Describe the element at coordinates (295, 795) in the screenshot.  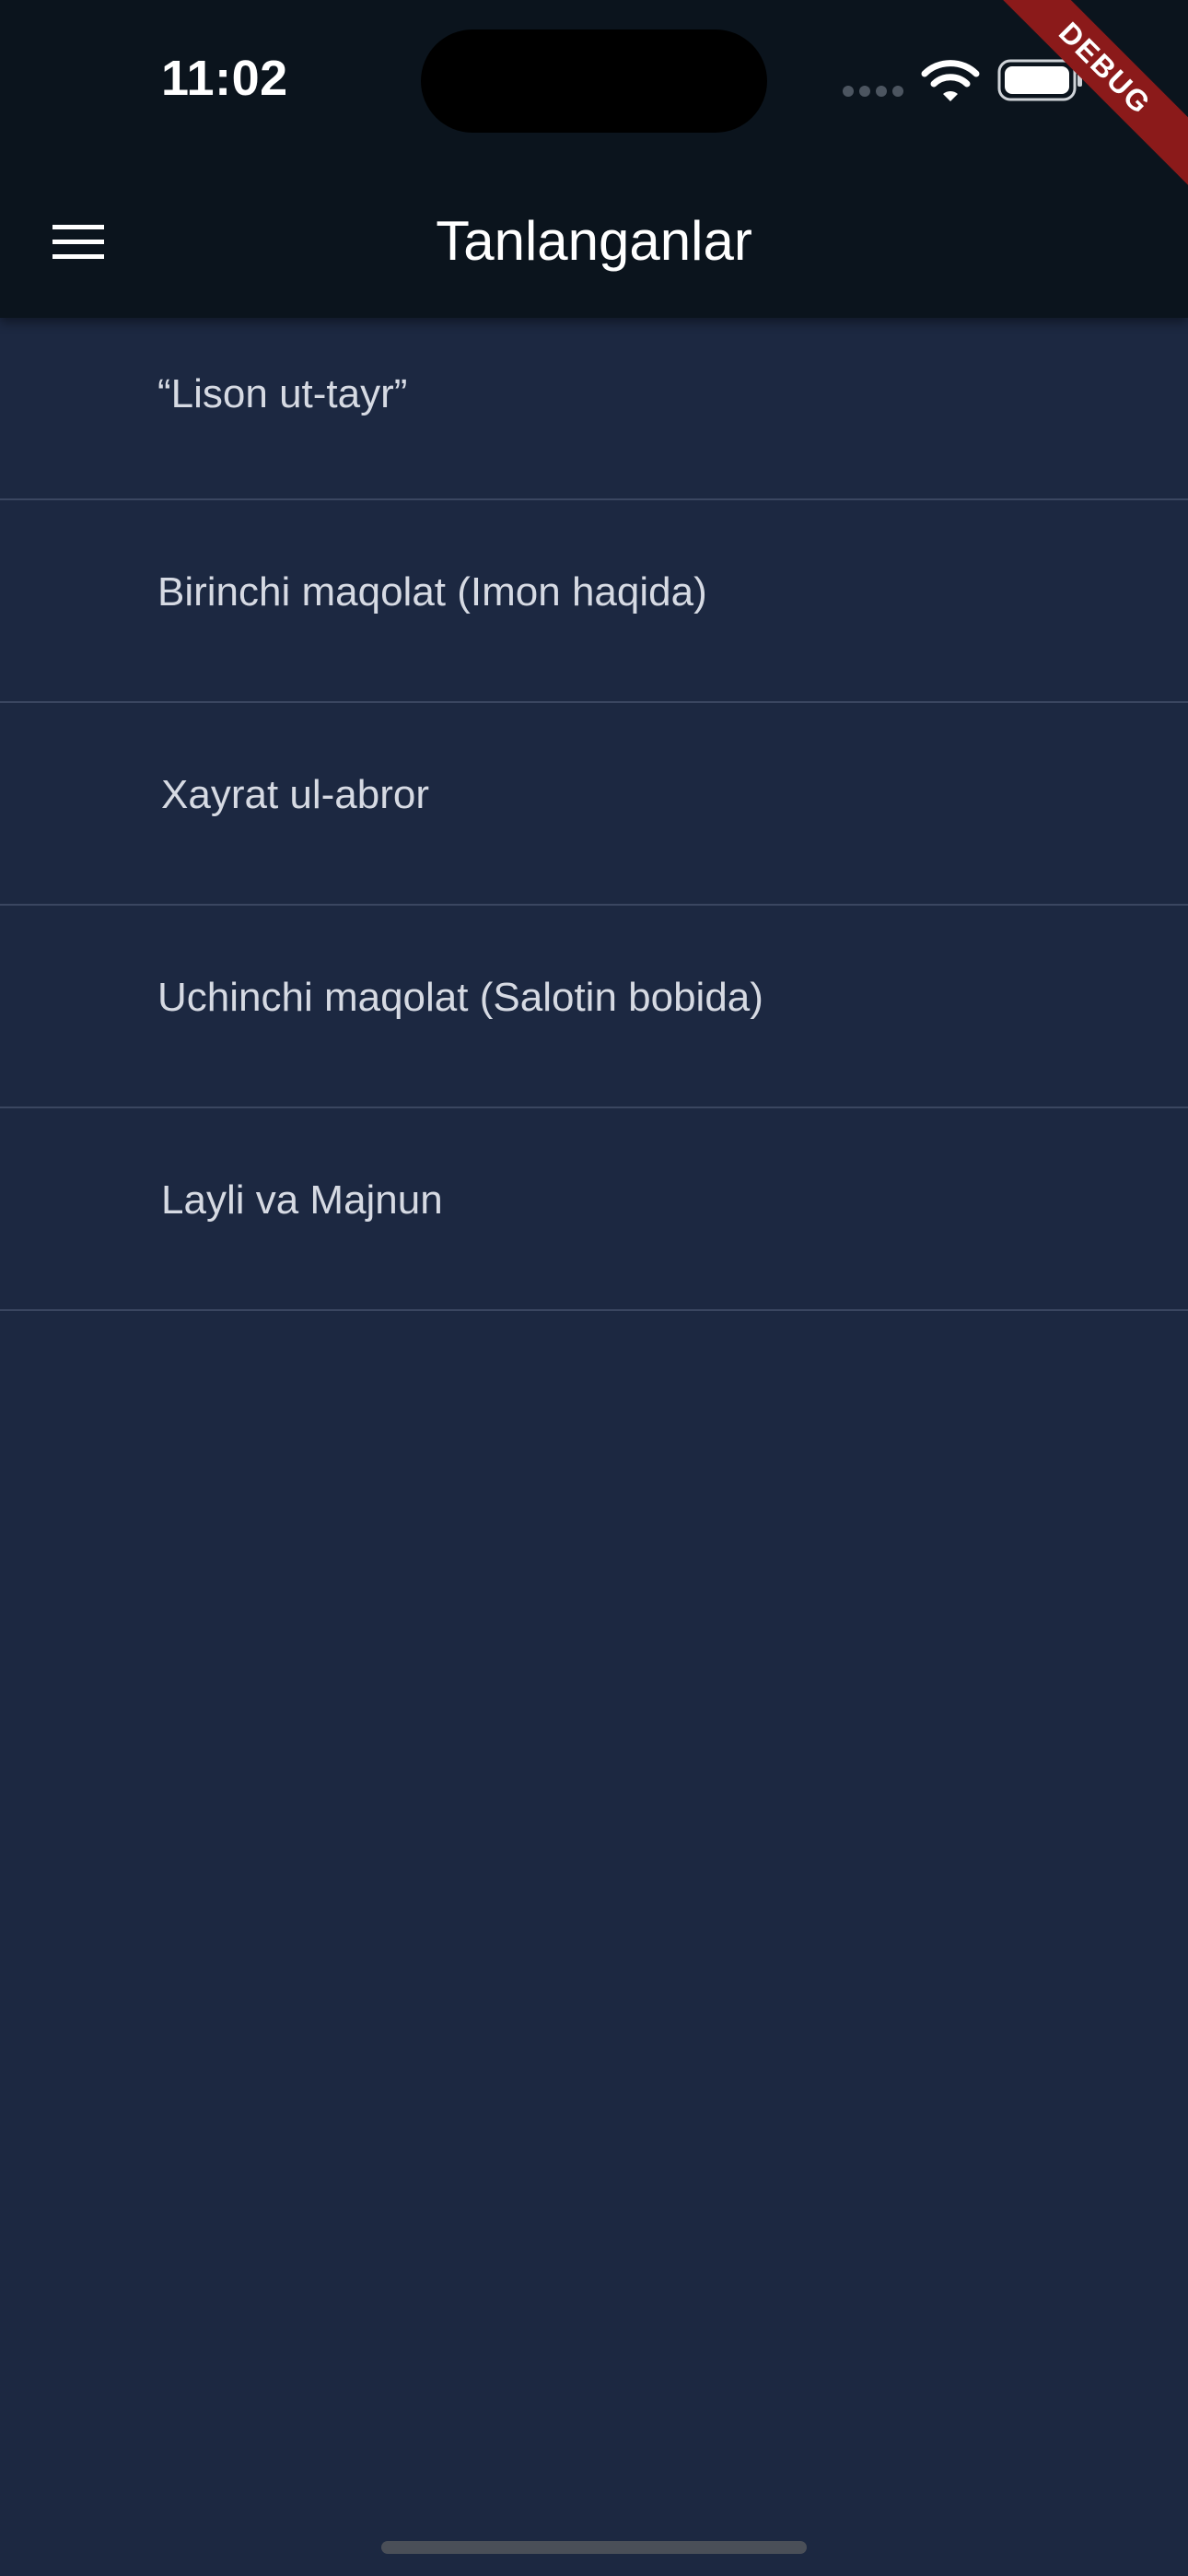
I see `list-item-label: Xayrat ul-abror` at that location.